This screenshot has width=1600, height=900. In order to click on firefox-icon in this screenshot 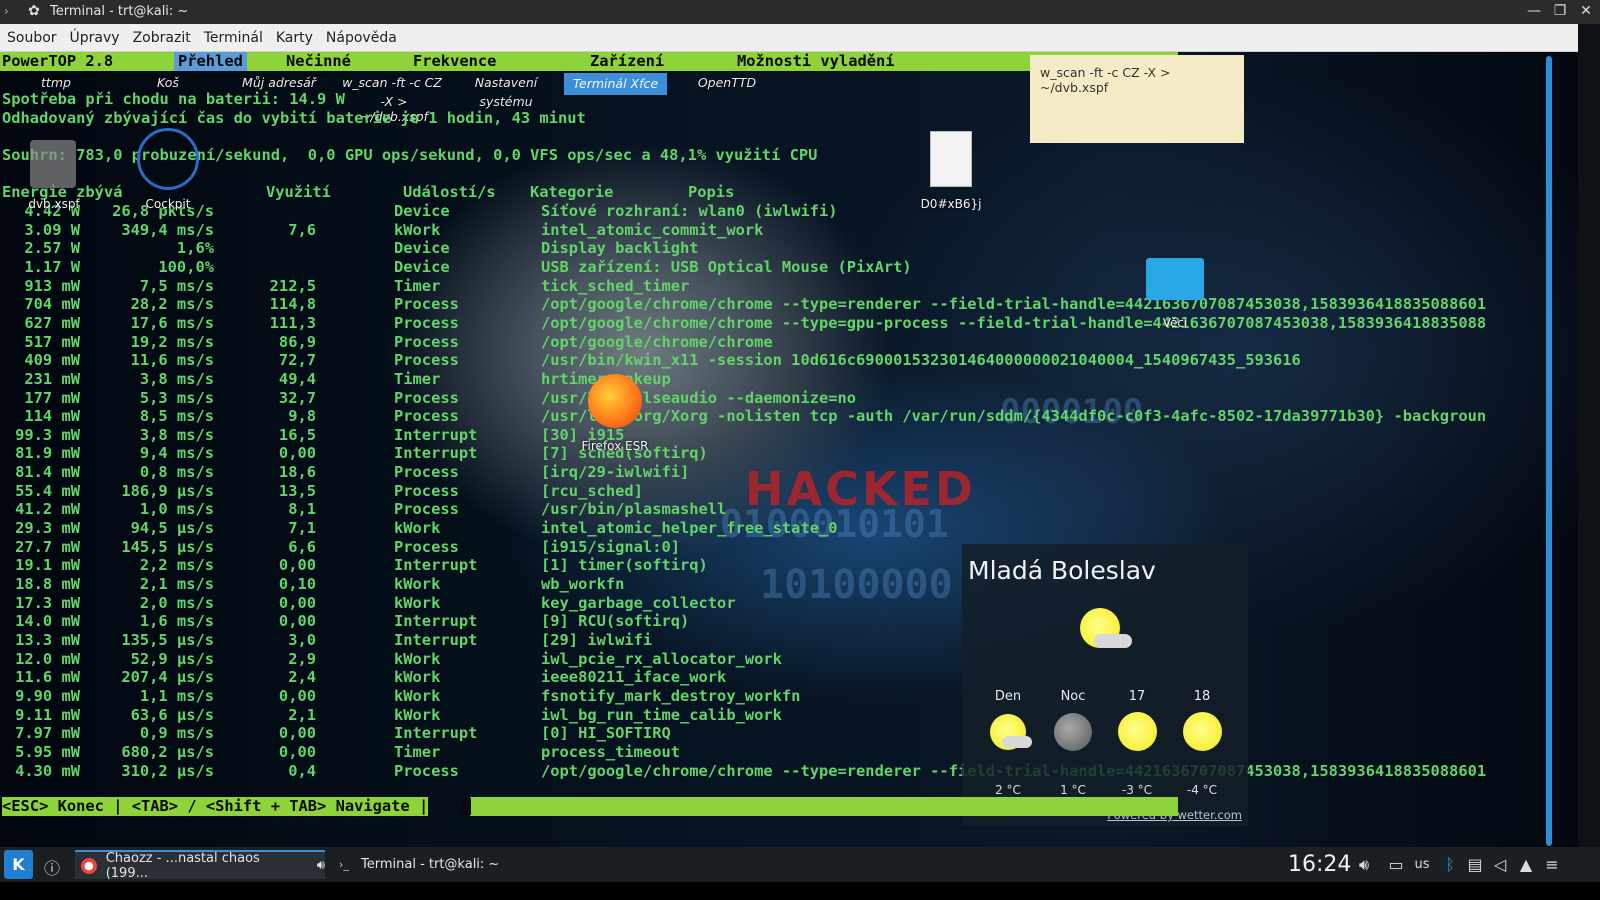, I will do `click(615, 401)`.